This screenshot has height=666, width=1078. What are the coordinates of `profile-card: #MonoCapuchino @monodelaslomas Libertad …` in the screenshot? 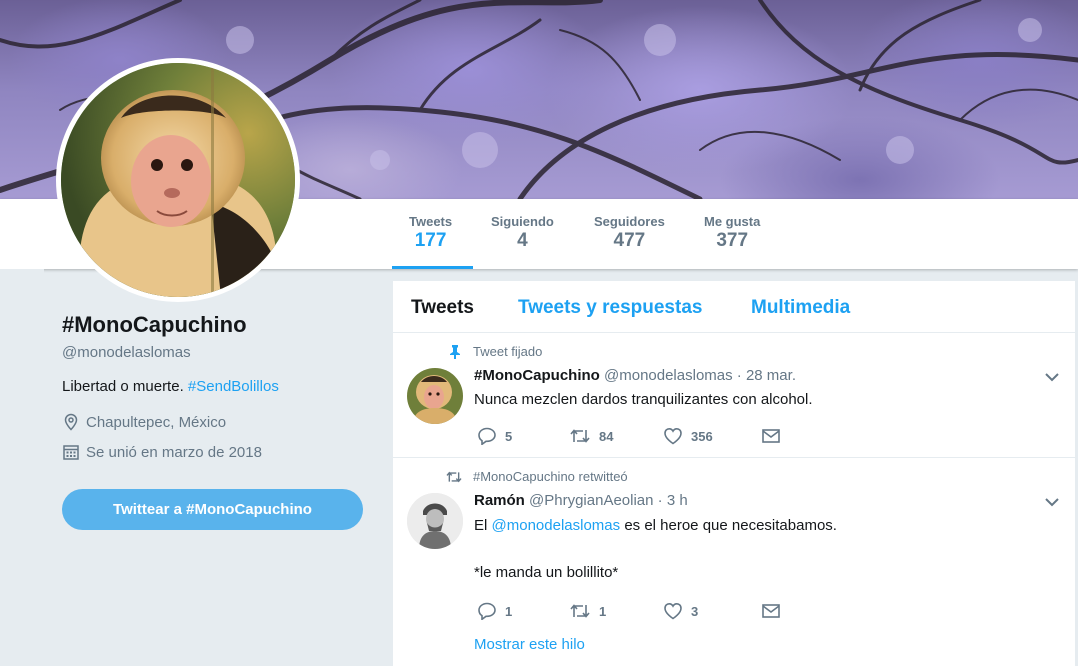 It's located at (217, 386).